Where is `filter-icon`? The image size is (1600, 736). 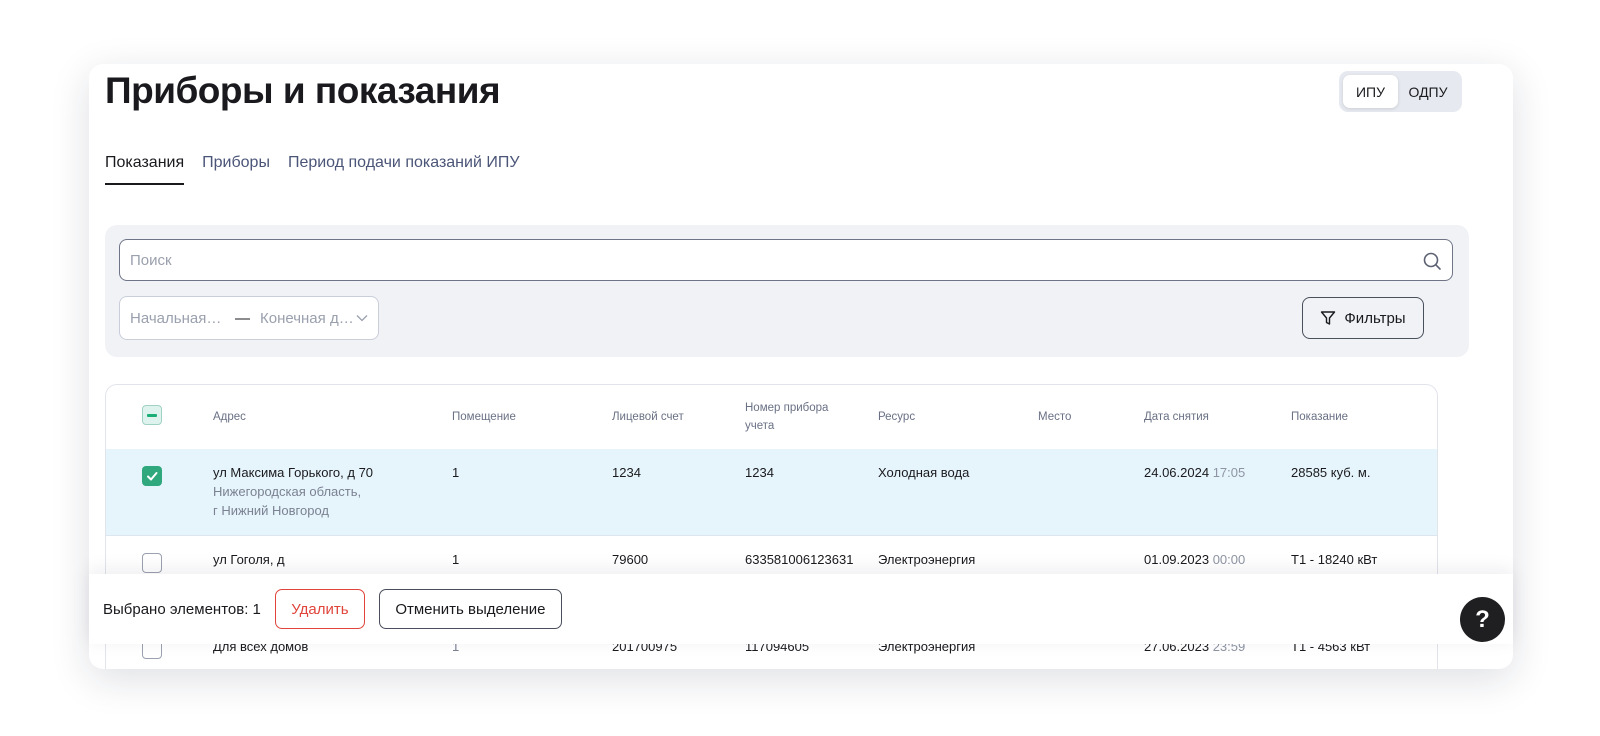 filter-icon is located at coordinates (1328, 318).